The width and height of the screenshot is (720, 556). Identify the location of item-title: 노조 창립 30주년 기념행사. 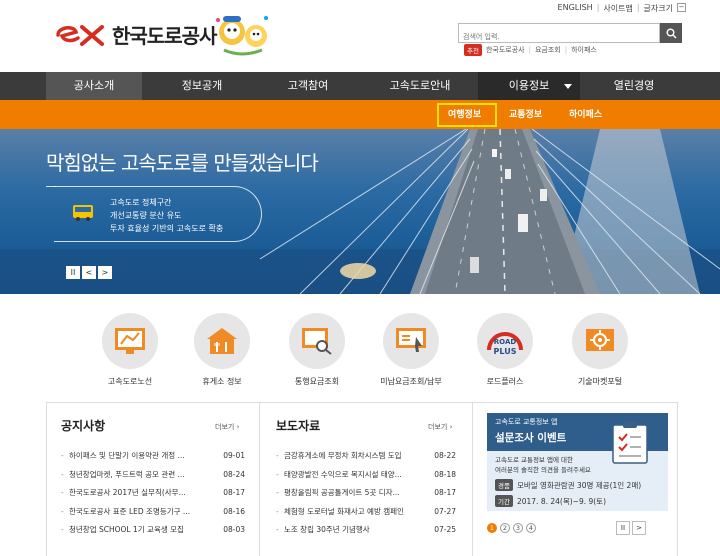
(327, 529).